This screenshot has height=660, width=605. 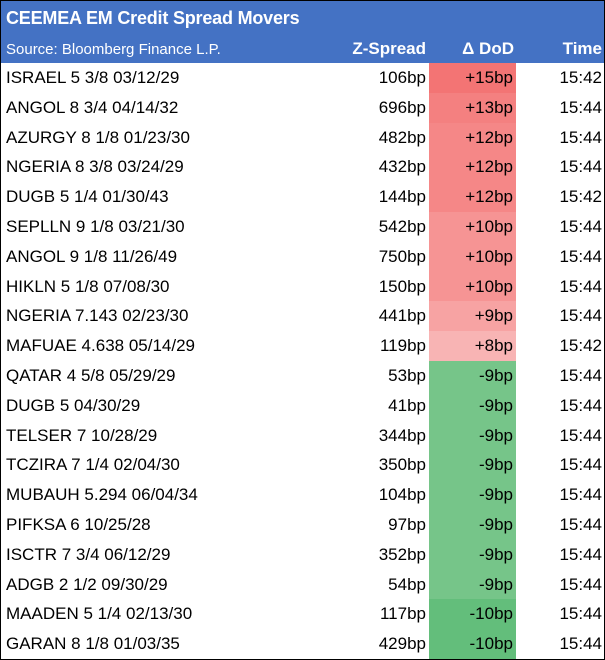 I want to click on z-spread-value: 119bp, so click(x=402, y=346).